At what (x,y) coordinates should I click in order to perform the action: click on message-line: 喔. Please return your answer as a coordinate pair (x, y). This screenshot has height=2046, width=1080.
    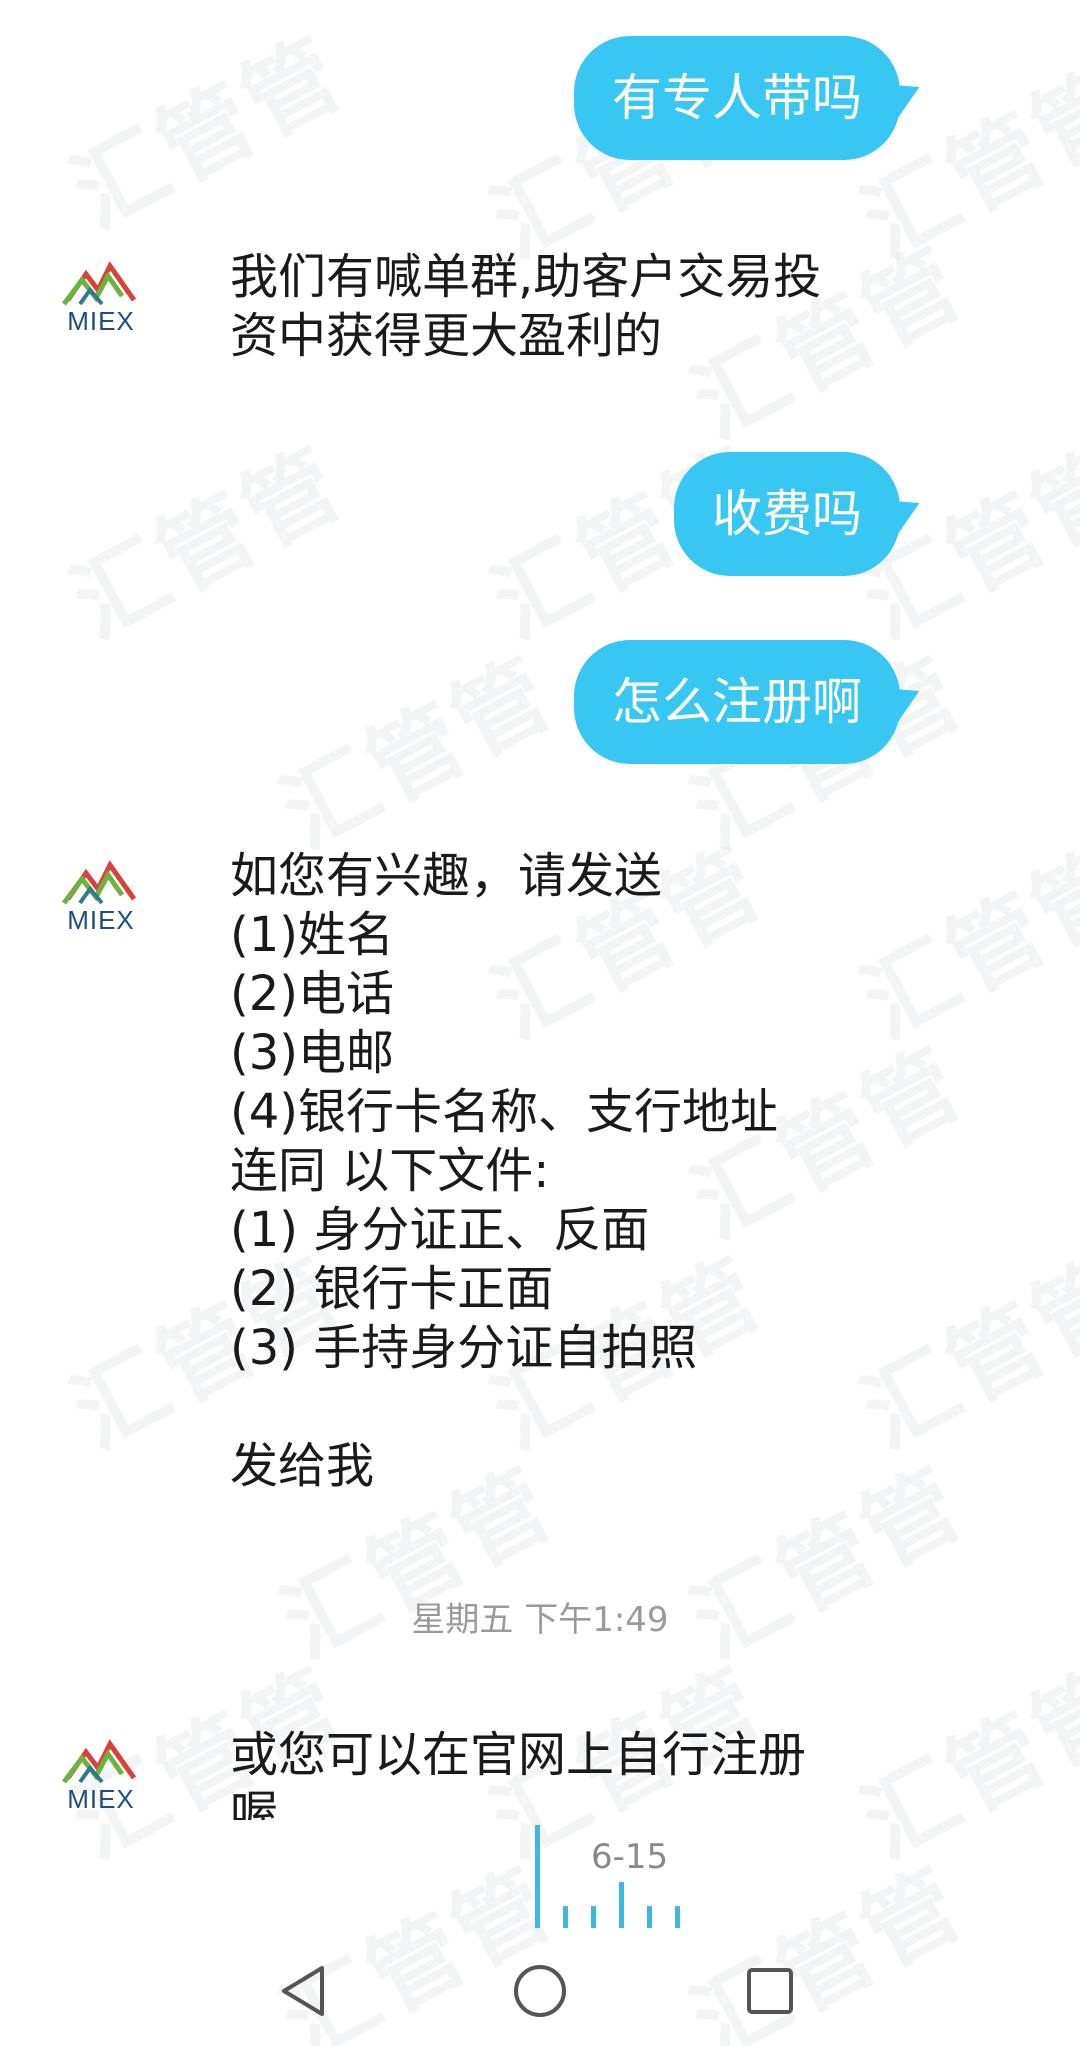
    Looking at the image, I should click on (254, 1803).